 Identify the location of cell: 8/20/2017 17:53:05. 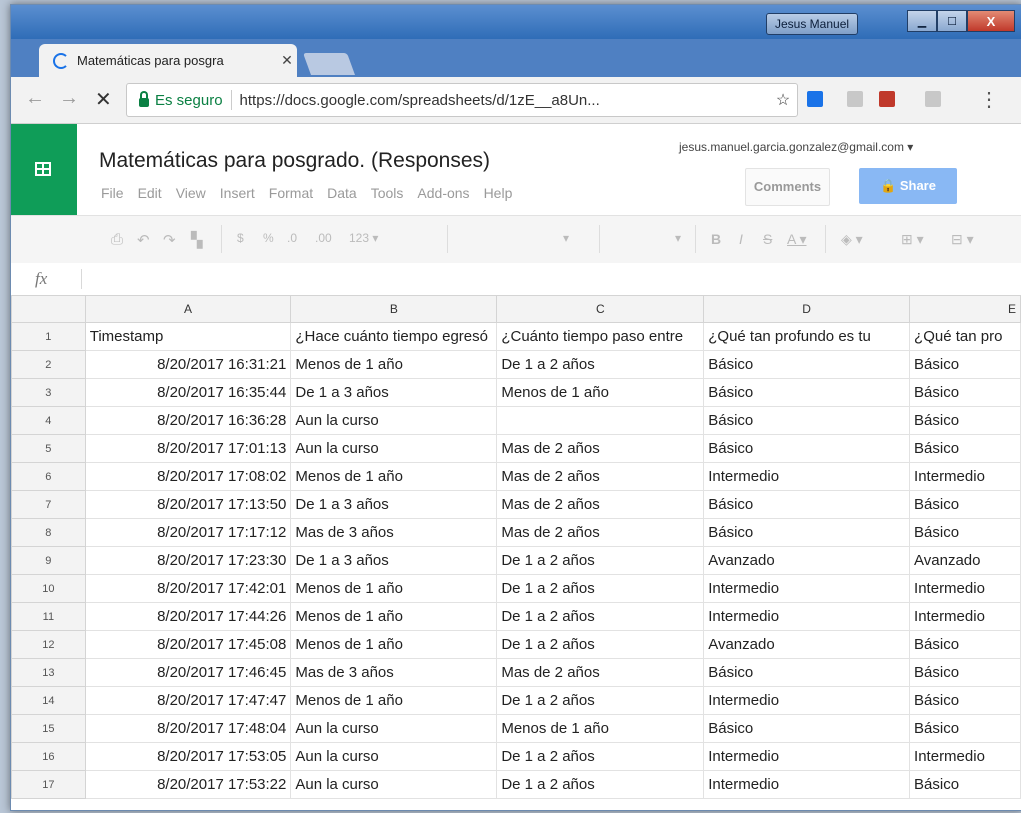
(188, 756).